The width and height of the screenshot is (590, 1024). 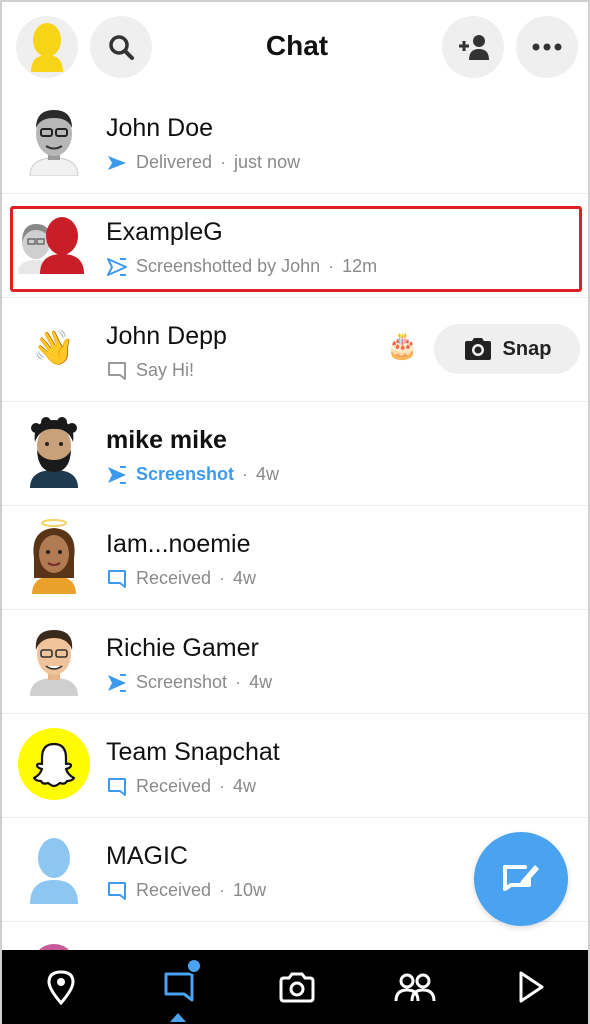 I want to click on nav-chat, so click(x=179, y=984).